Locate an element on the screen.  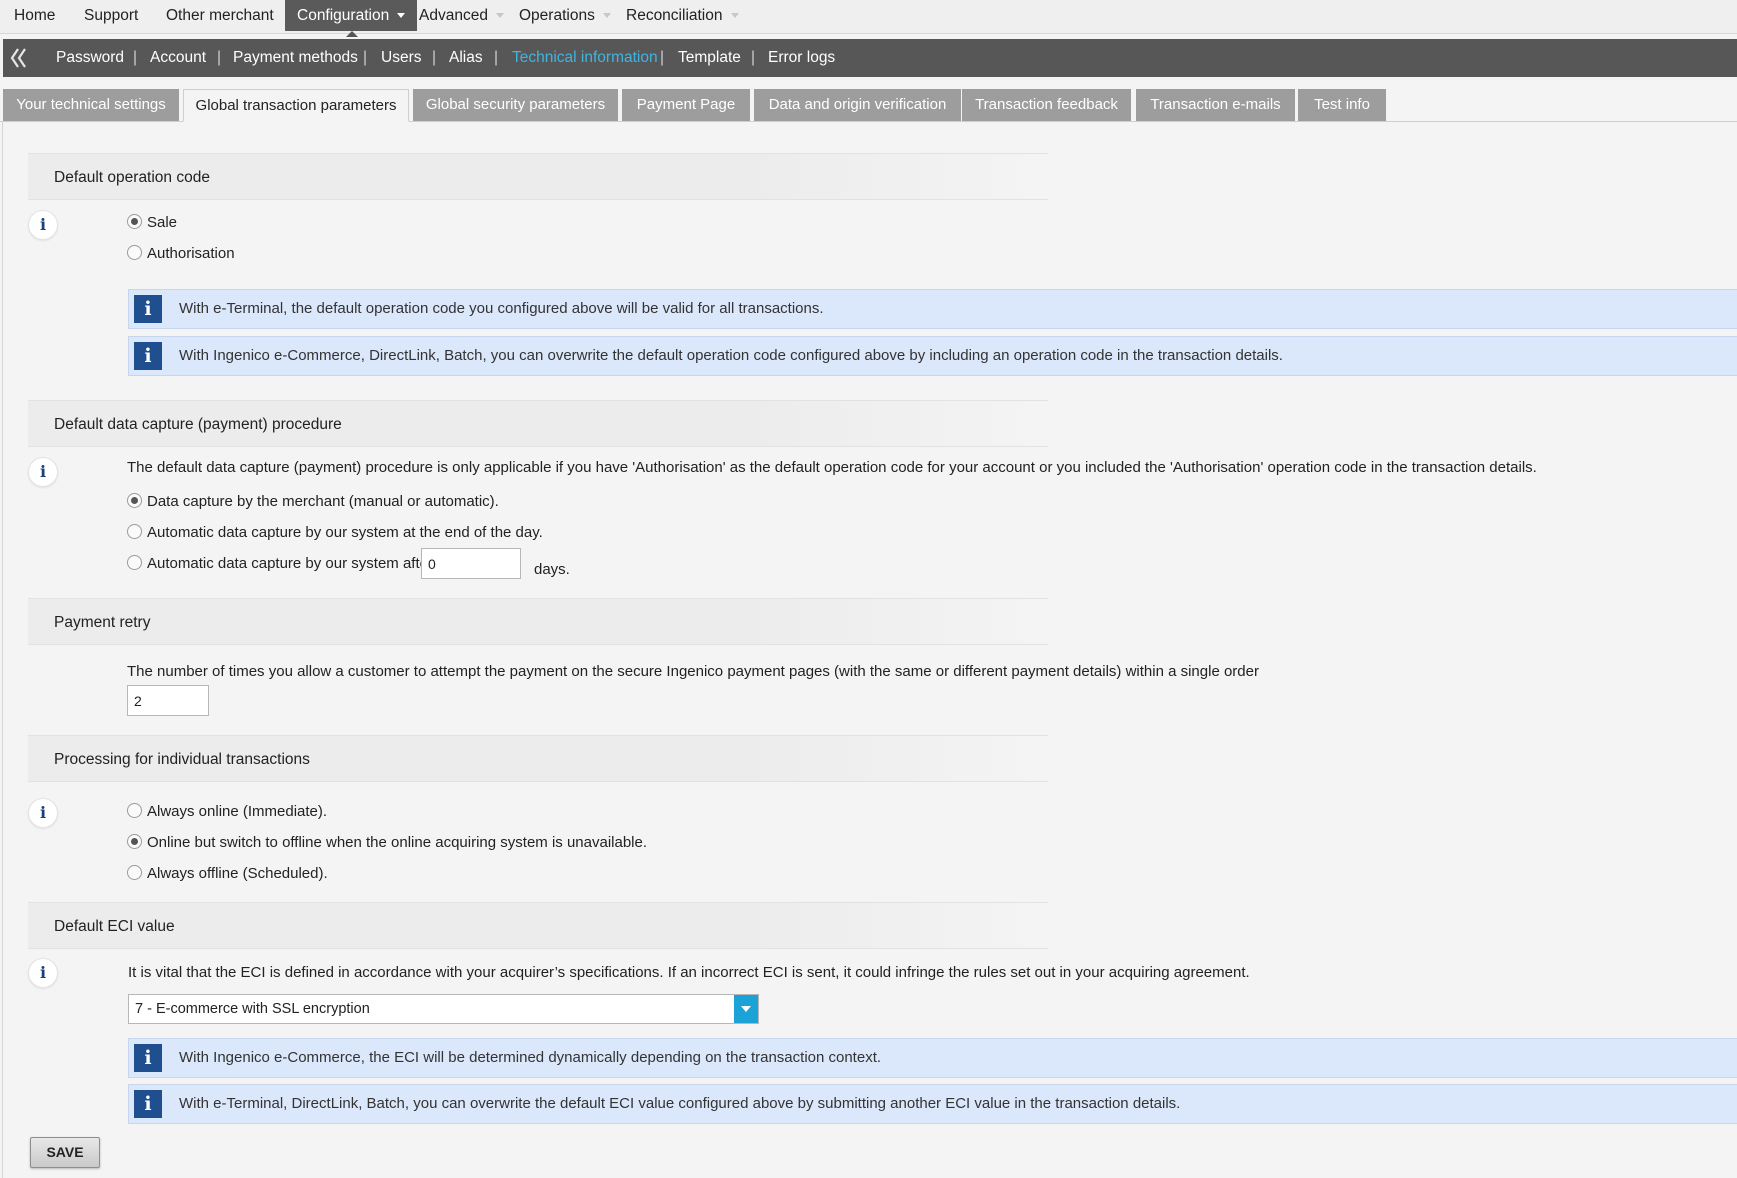
save-button: SAVE is located at coordinates (65, 1152).